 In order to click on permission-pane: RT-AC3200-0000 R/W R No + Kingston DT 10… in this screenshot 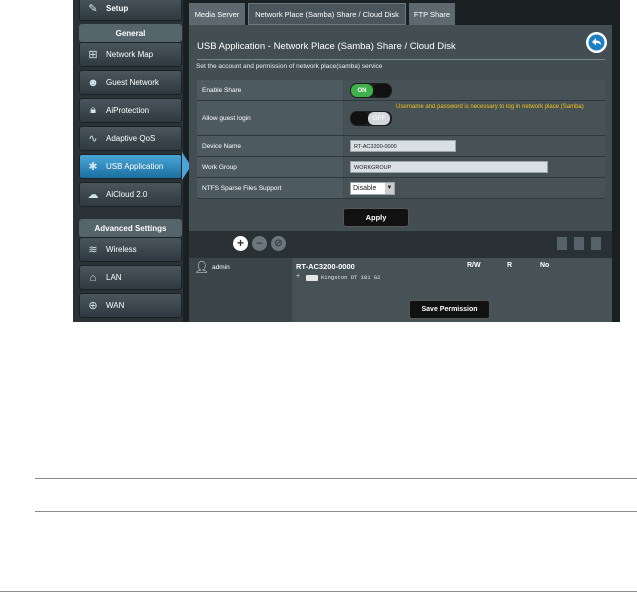, I will do `click(452, 290)`.